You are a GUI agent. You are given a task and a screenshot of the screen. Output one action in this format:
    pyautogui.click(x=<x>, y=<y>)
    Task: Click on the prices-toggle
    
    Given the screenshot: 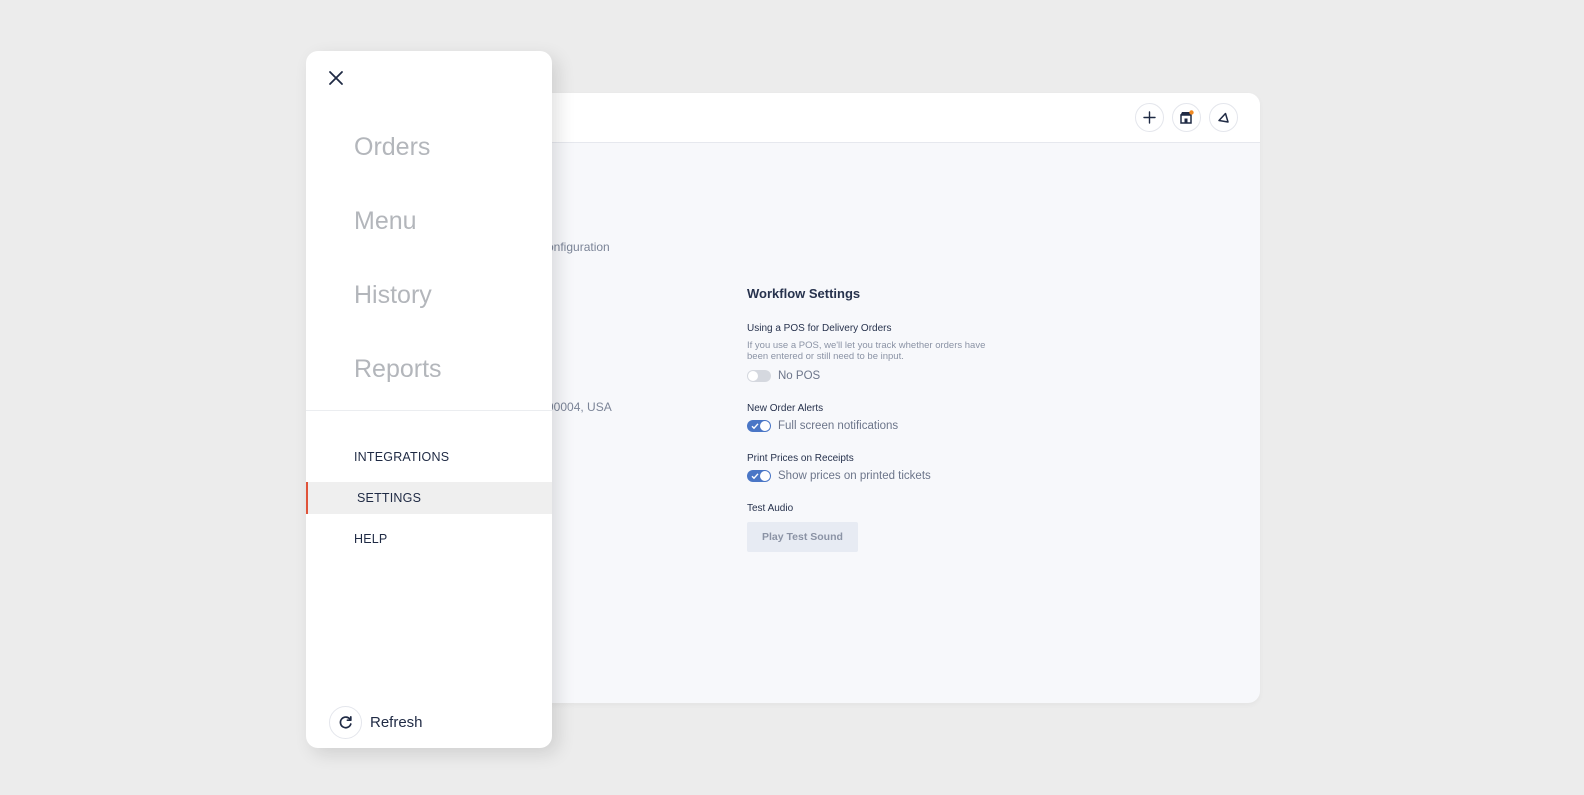 What is the action you would take?
    pyautogui.click(x=759, y=476)
    